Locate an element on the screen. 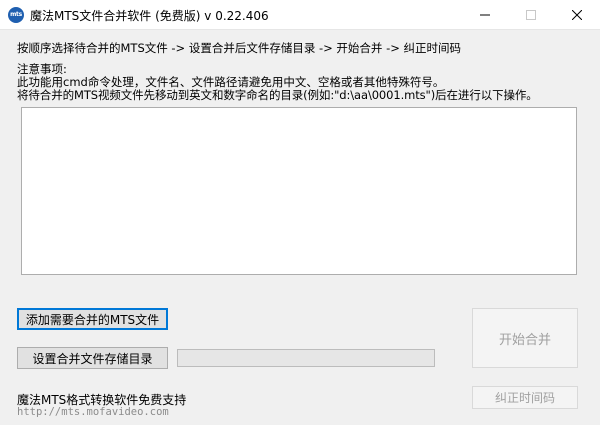 The height and width of the screenshot is (425, 600). support-link: http://mts.mofavideo.com is located at coordinates (93, 412).